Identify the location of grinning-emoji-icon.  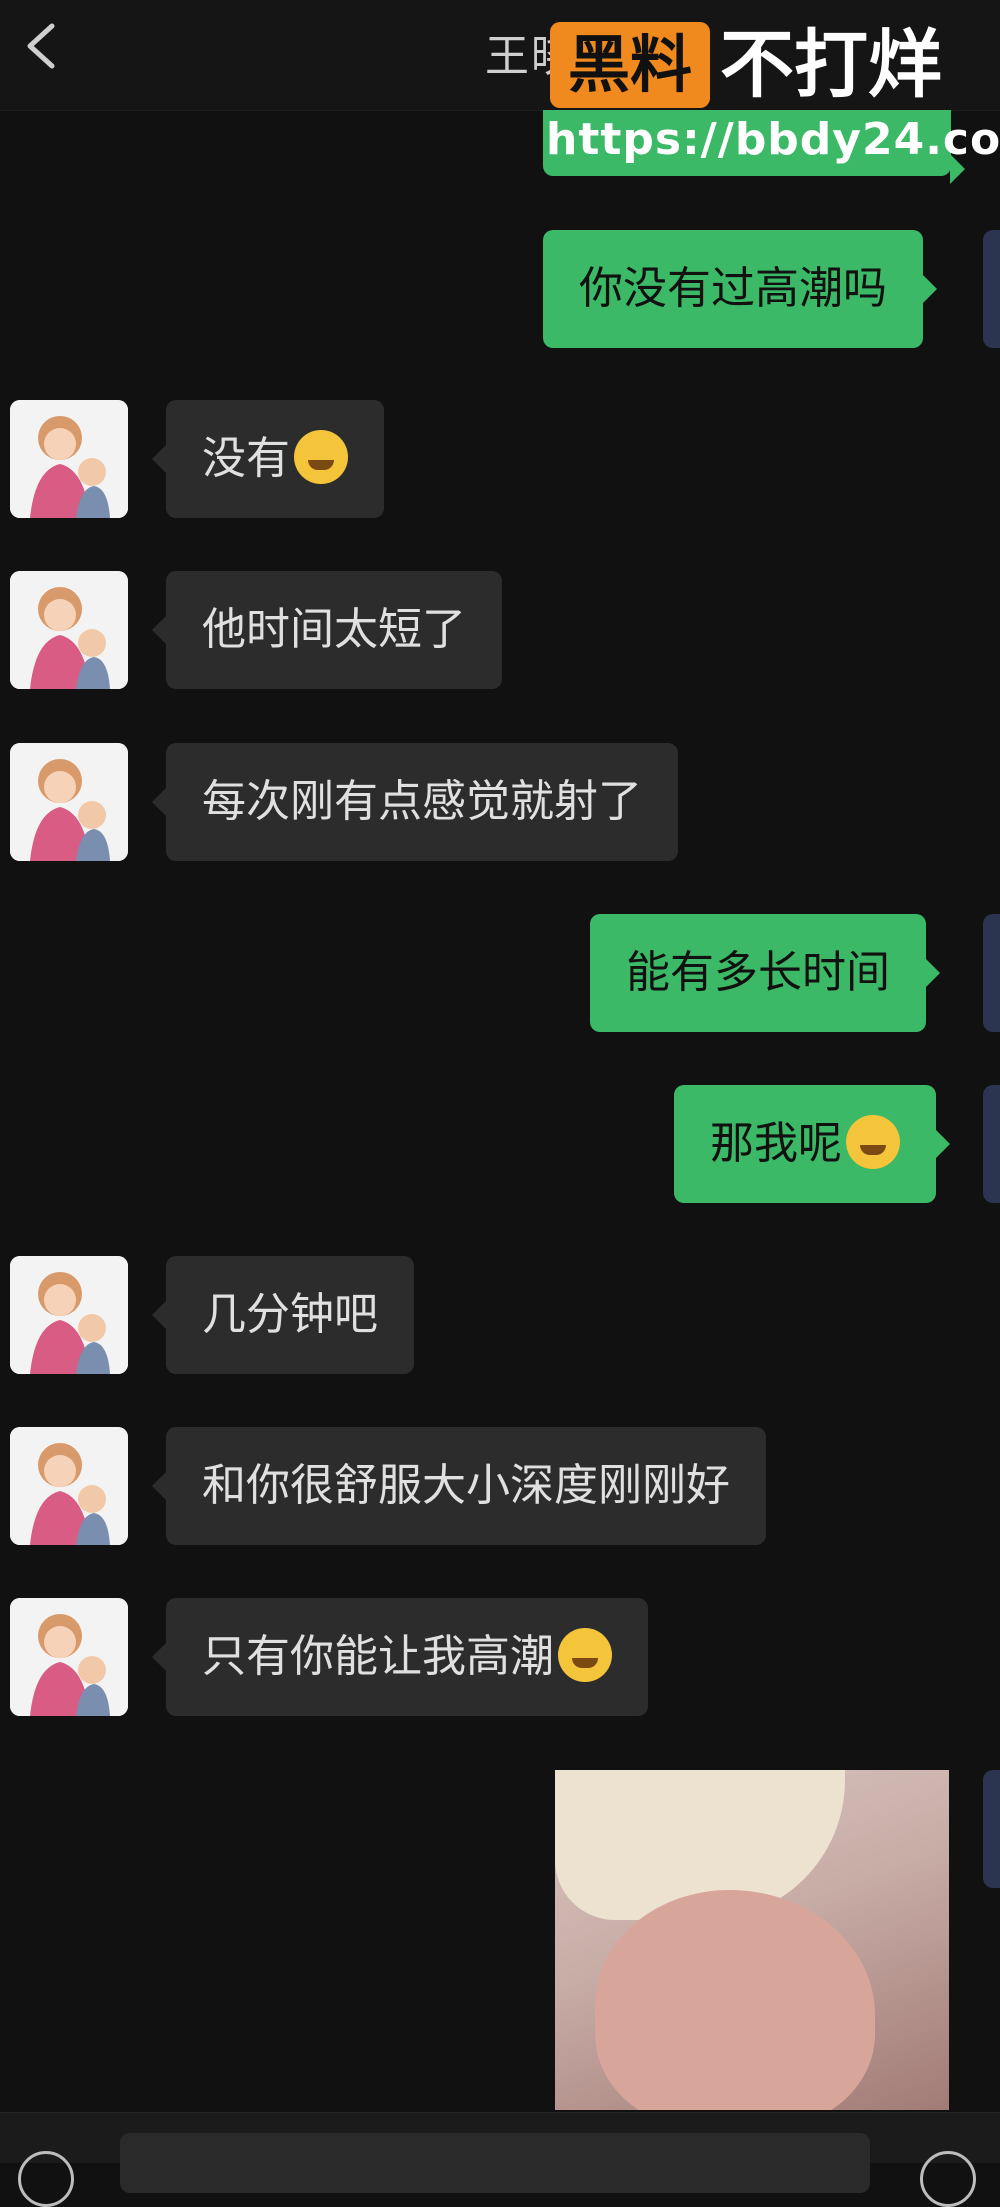
(873, 1142).